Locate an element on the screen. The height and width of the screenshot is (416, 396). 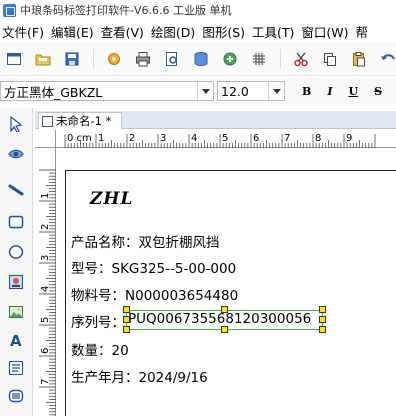
font-size-value: 12.0 is located at coordinates (235, 91).